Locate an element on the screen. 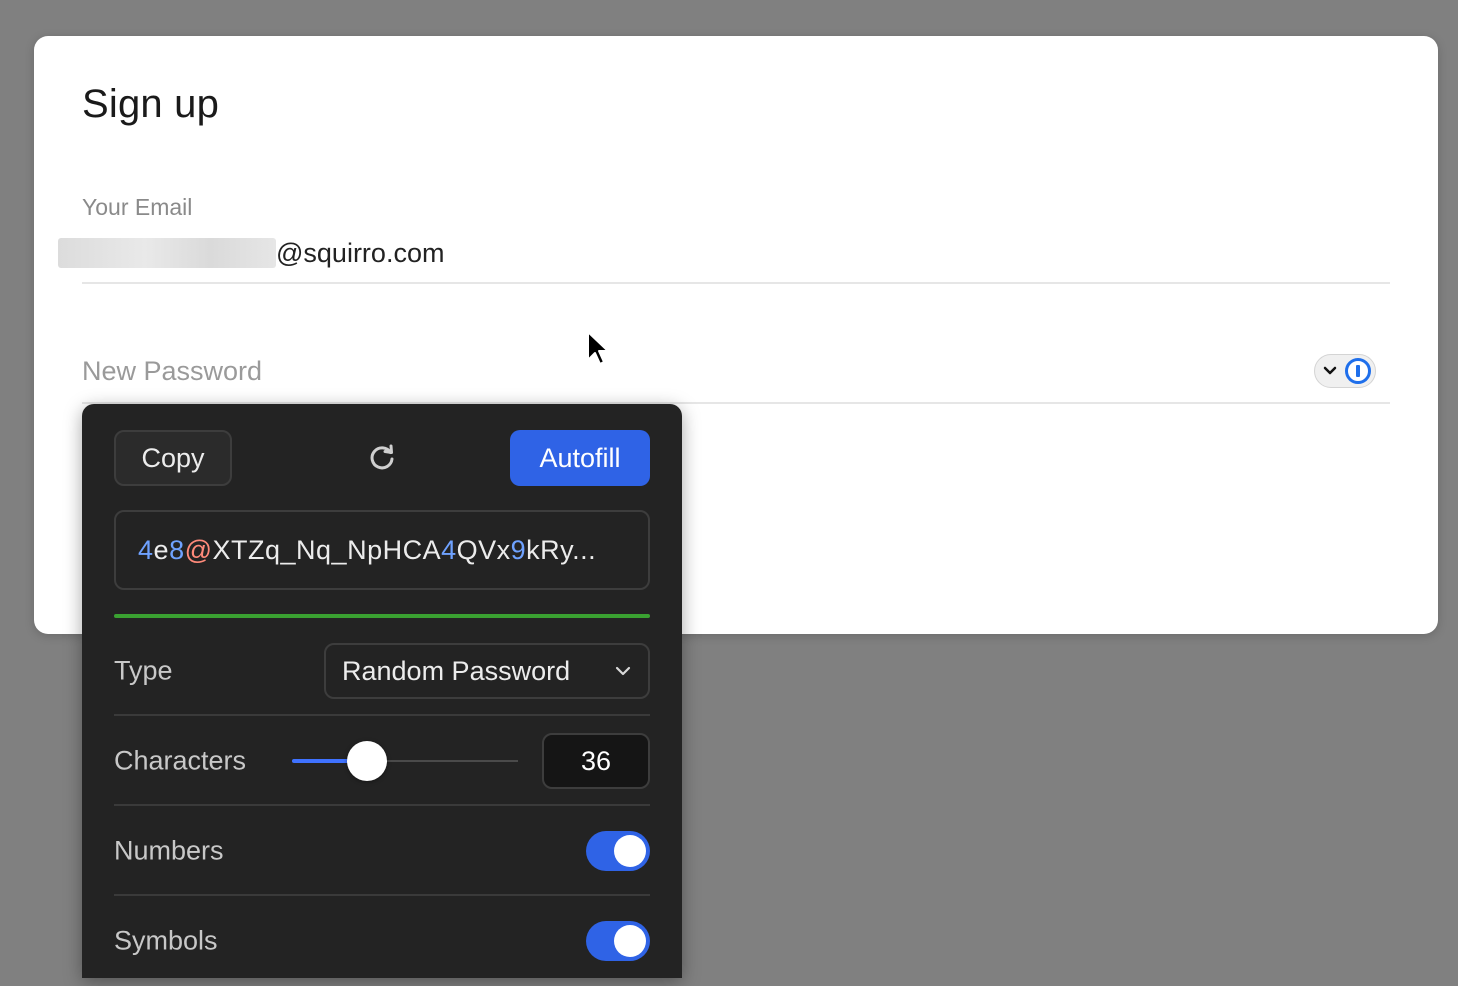  copy-button: Copy is located at coordinates (173, 458).